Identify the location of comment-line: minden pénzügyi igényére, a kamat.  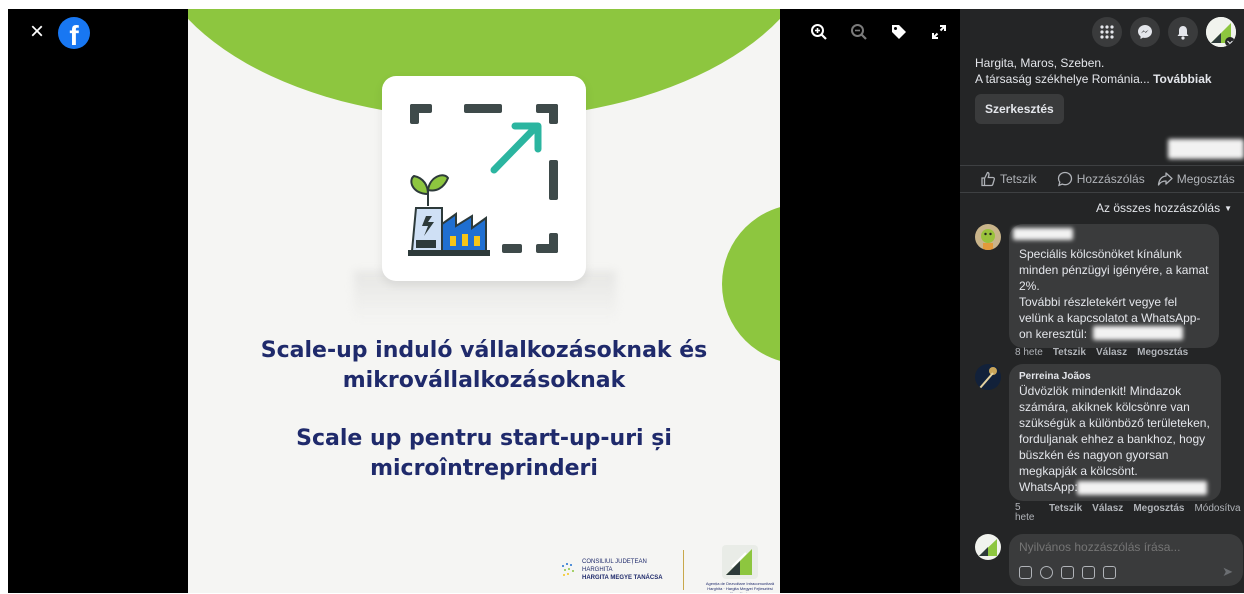
(1114, 270).